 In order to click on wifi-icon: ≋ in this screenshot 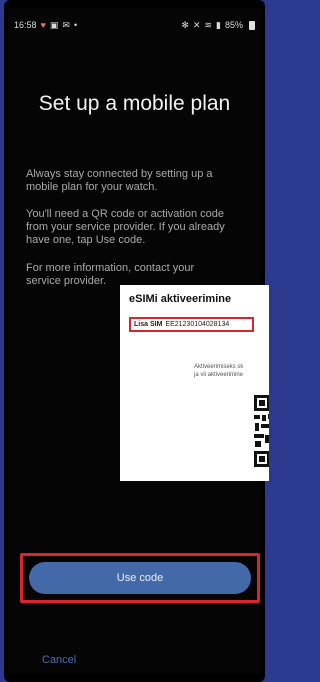, I will do `click(208, 24)`.